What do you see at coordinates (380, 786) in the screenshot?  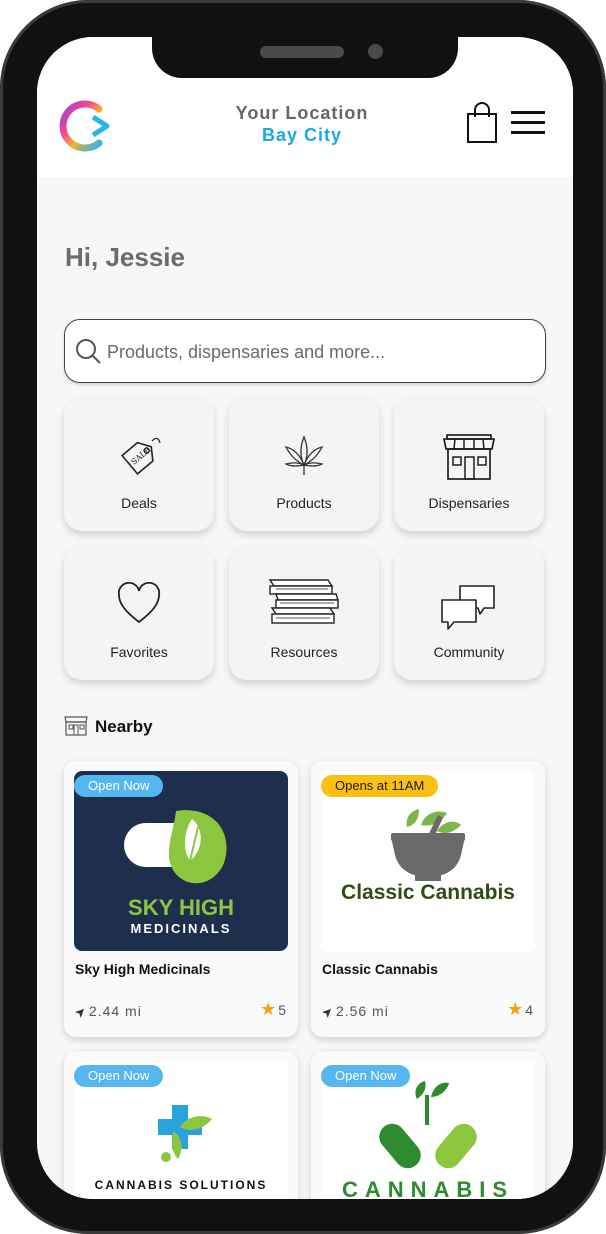 I see `status-badge: Opens at 11AM` at bounding box center [380, 786].